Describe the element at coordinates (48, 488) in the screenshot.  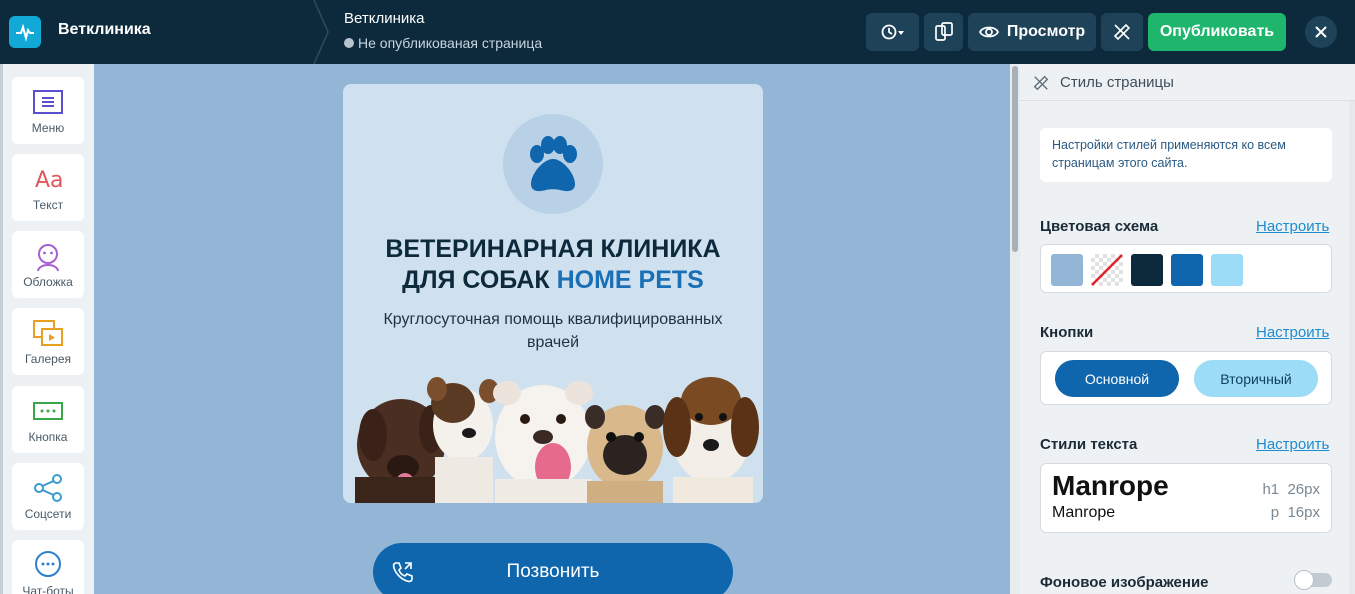
I see `share-icon` at that location.